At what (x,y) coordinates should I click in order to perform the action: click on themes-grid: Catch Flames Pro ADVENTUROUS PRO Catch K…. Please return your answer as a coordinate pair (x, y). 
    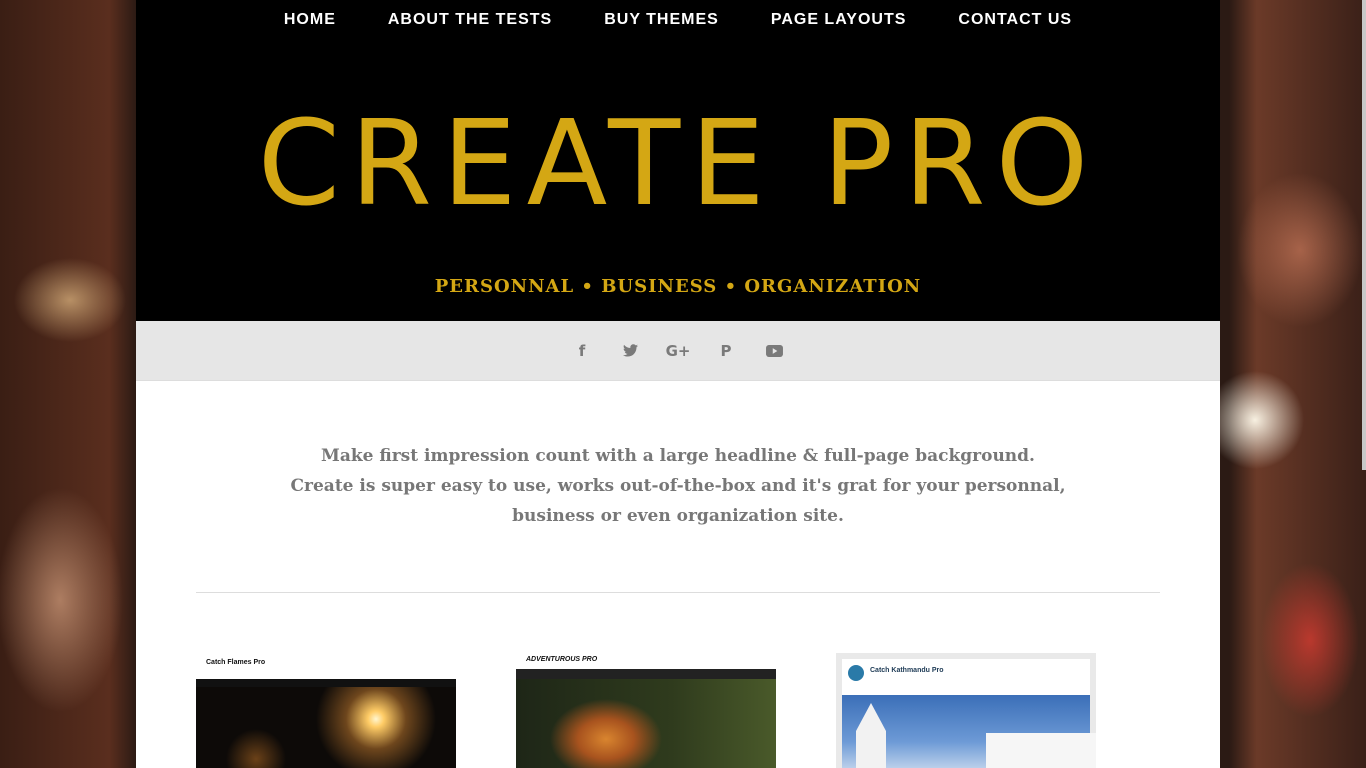
    Looking at the image, I should click on (678, 710).